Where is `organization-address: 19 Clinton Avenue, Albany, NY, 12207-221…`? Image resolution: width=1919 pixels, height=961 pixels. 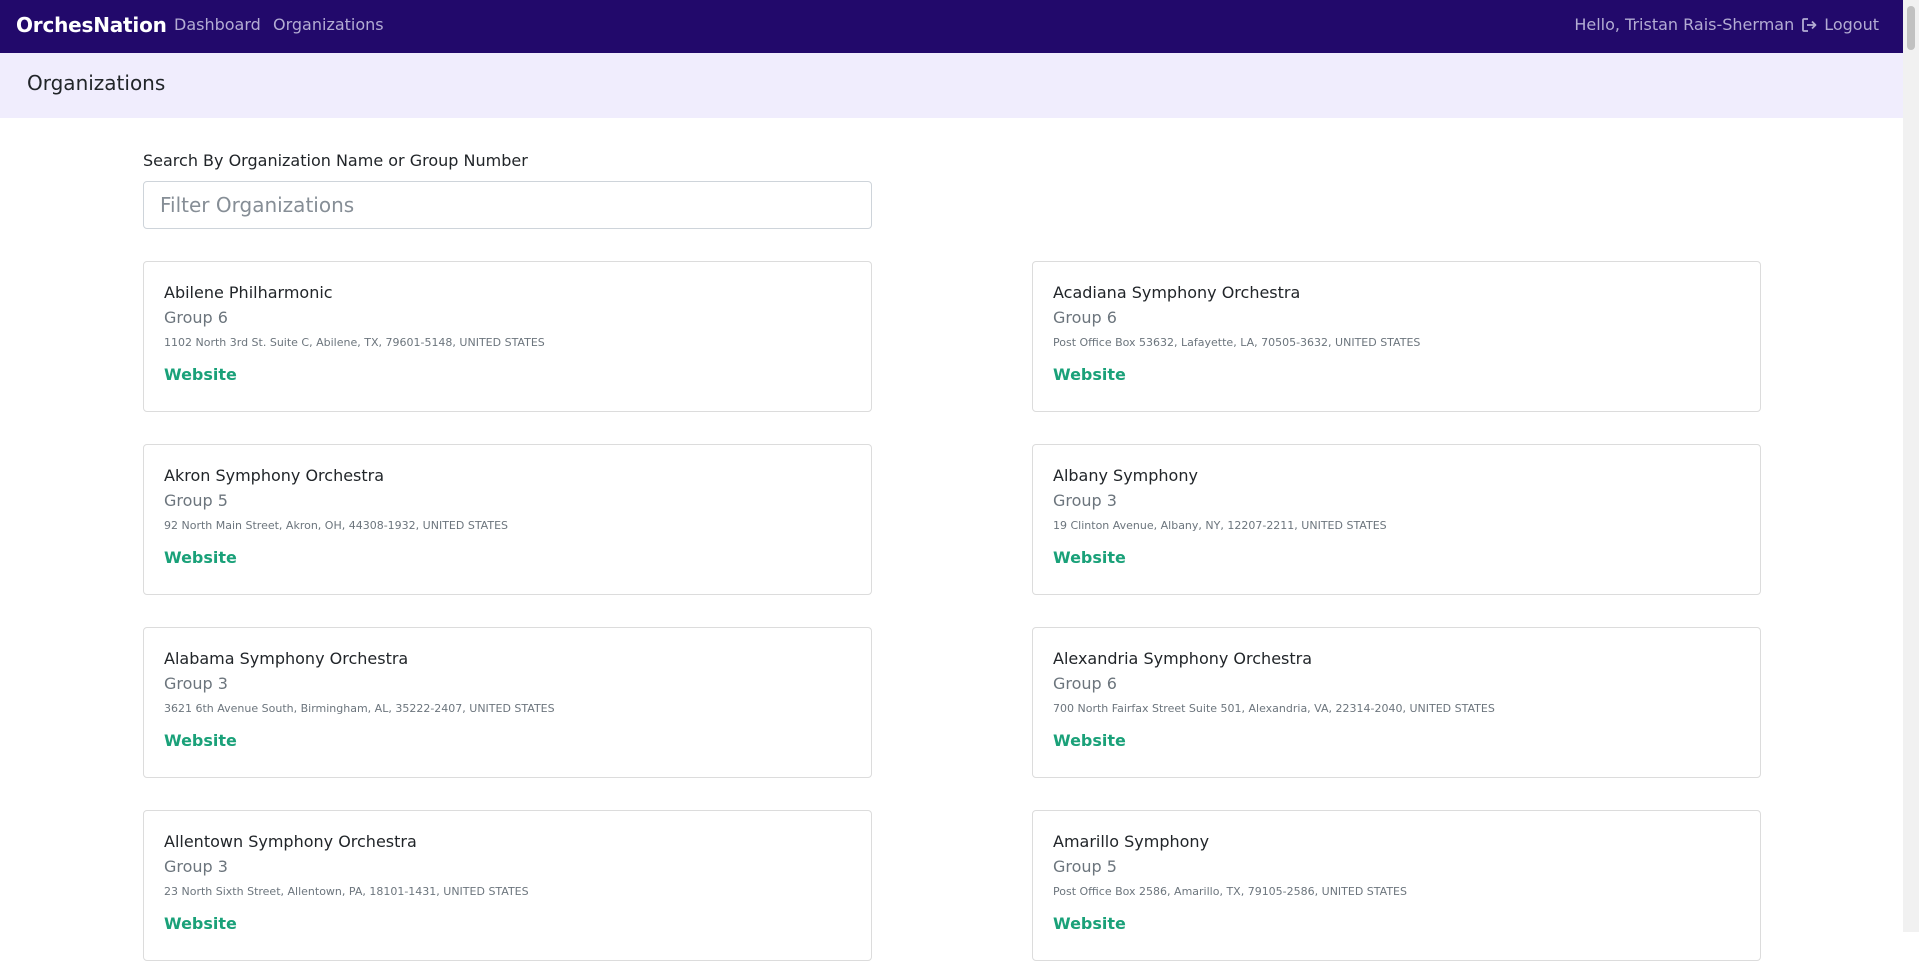
organization-address: 19 Clinton Avenue, Albany, NY, 12207-221… is located at coordinates (1220, 525).